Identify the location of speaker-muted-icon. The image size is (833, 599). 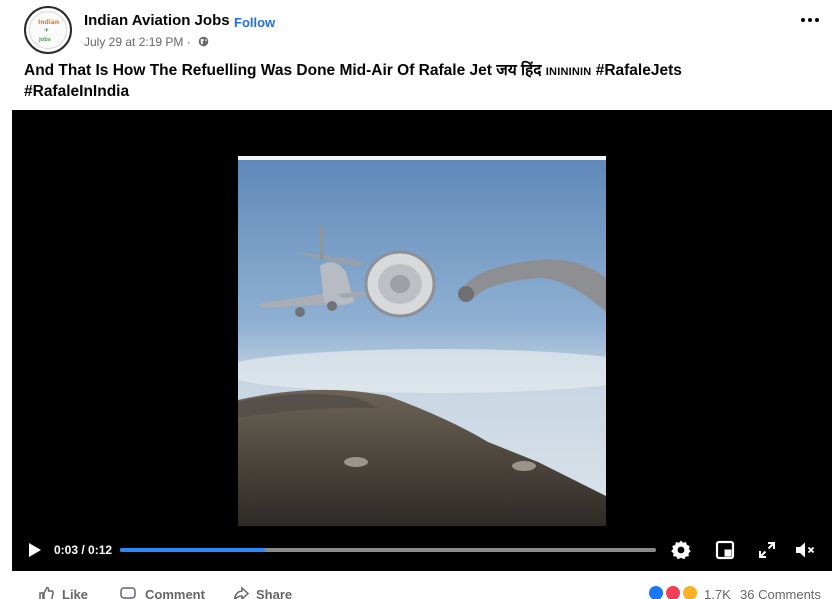
(805, 550).